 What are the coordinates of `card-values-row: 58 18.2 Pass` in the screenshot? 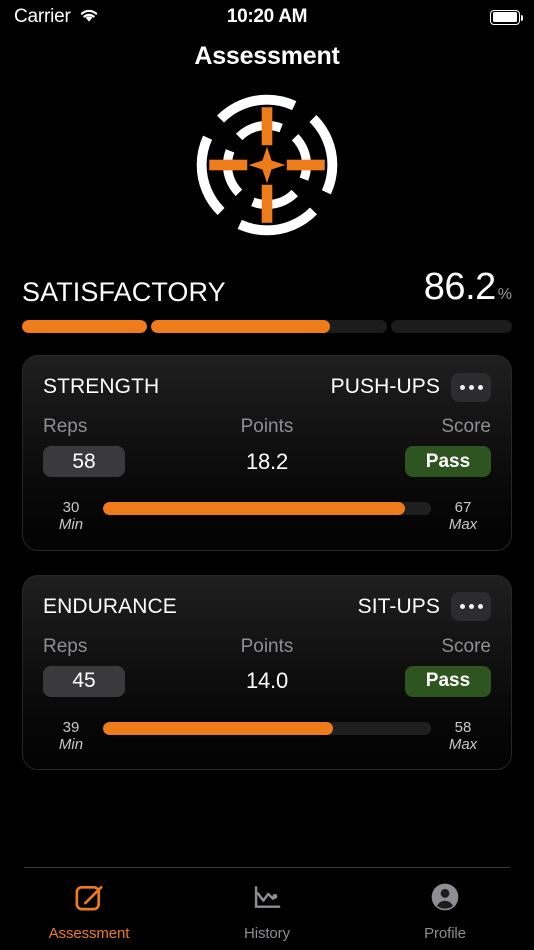 It's located at (267, 461).